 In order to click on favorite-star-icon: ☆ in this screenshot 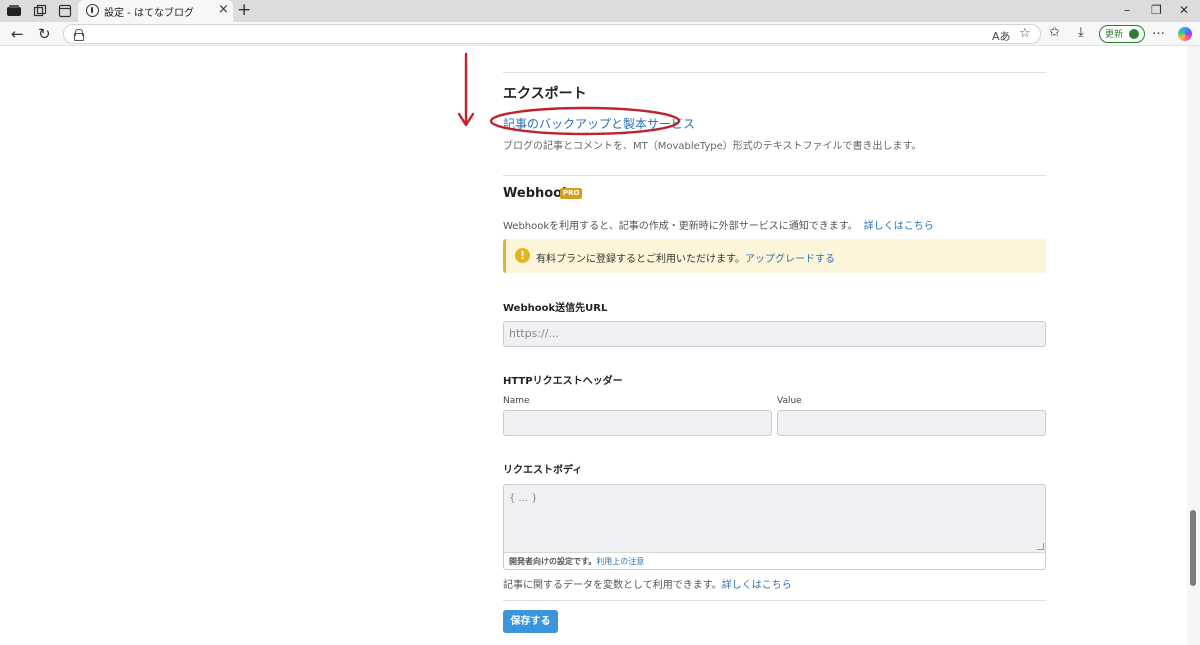, I will do `click(1025, 33)`.